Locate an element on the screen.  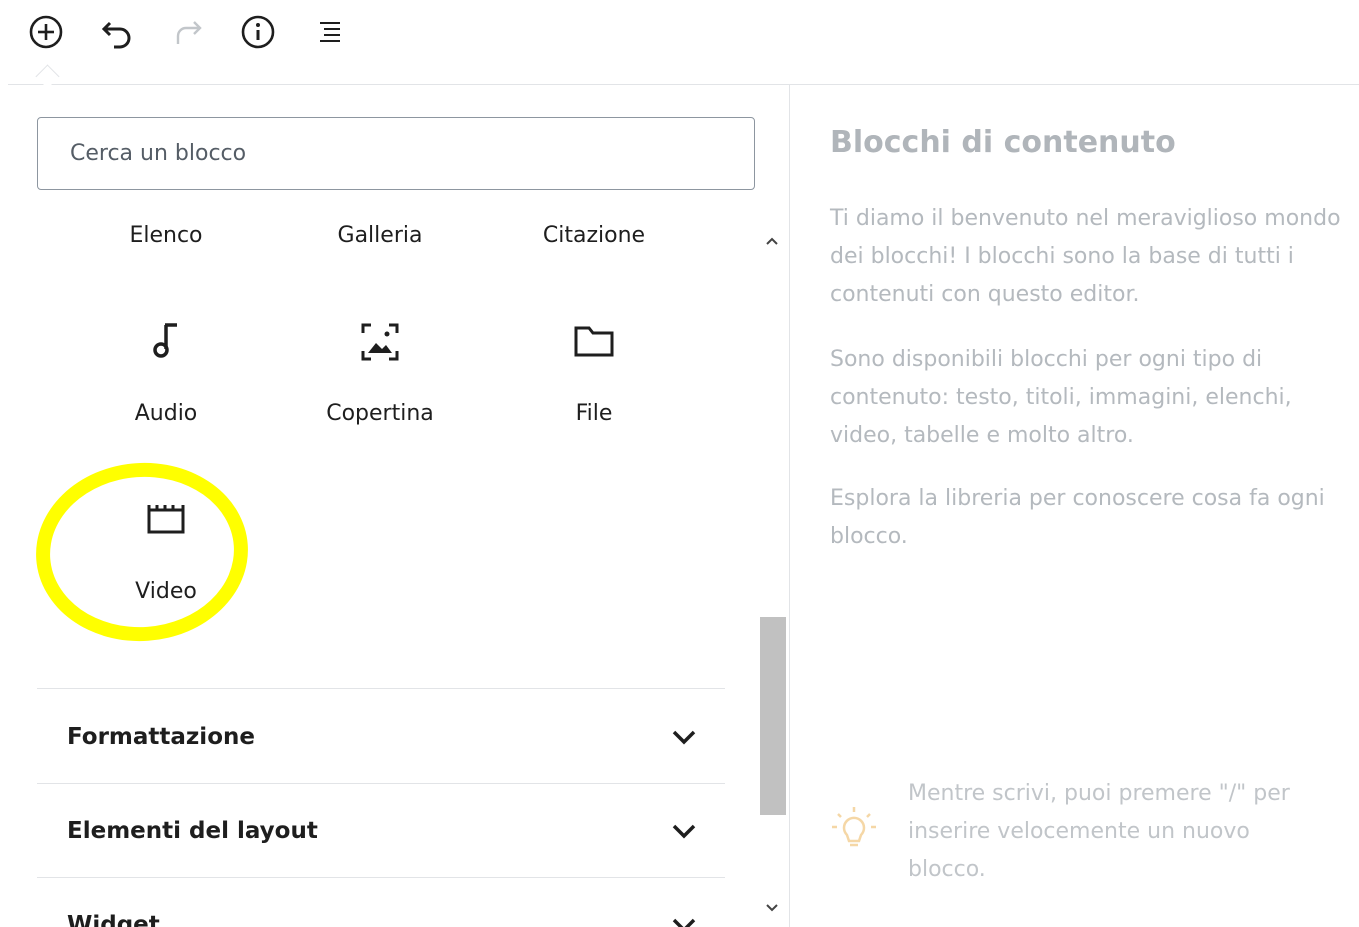
lightbulb-icon is located at coordinates (854, 833).